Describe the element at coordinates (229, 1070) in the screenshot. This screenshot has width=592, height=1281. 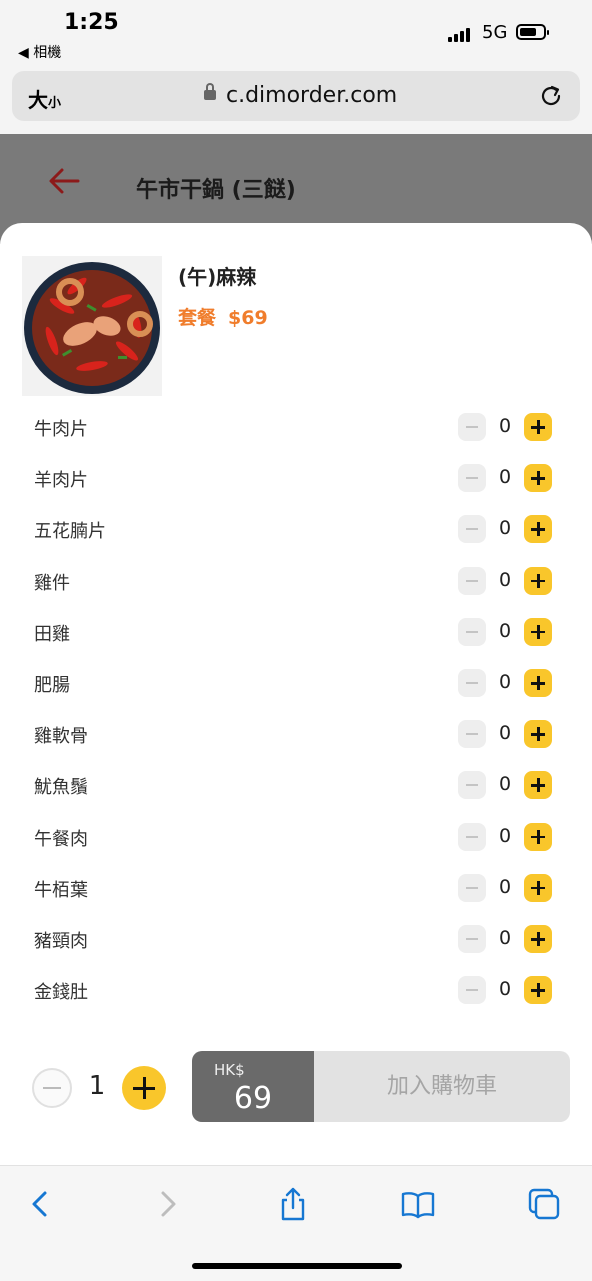
I see `cart-currency: HK$` at that location.